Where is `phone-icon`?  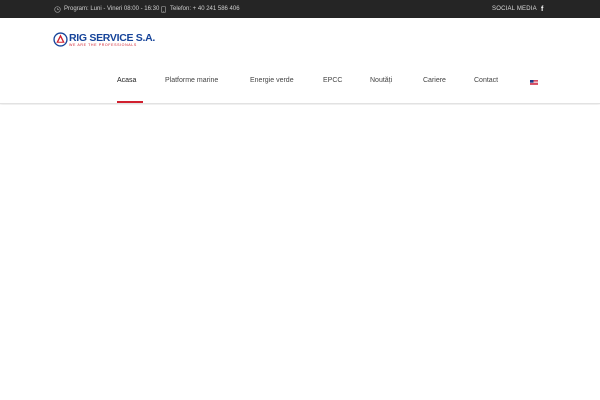 phone-icon is located at coordinates (163, 9).